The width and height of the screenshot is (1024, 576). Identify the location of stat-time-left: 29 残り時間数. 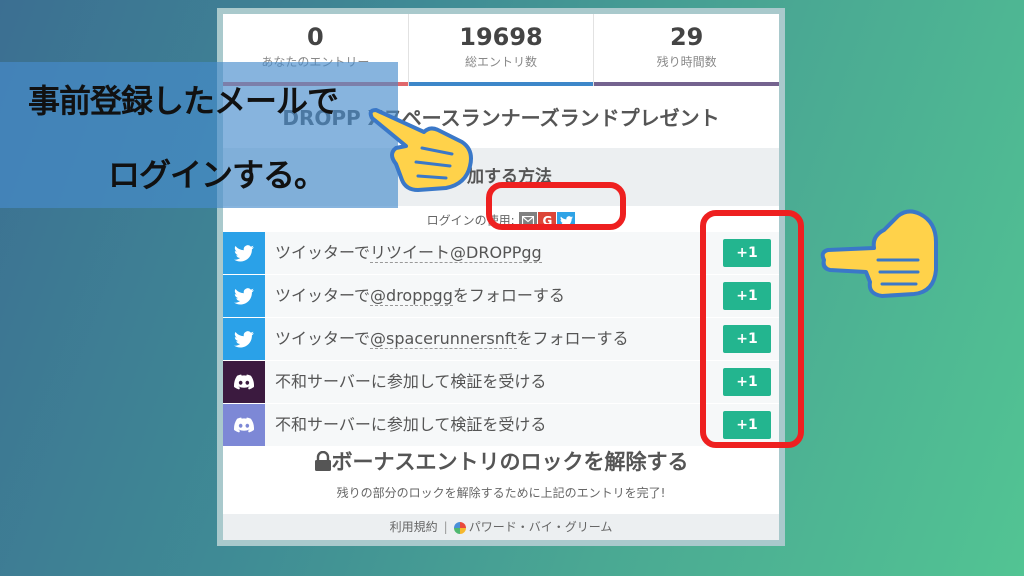
(687, 50).